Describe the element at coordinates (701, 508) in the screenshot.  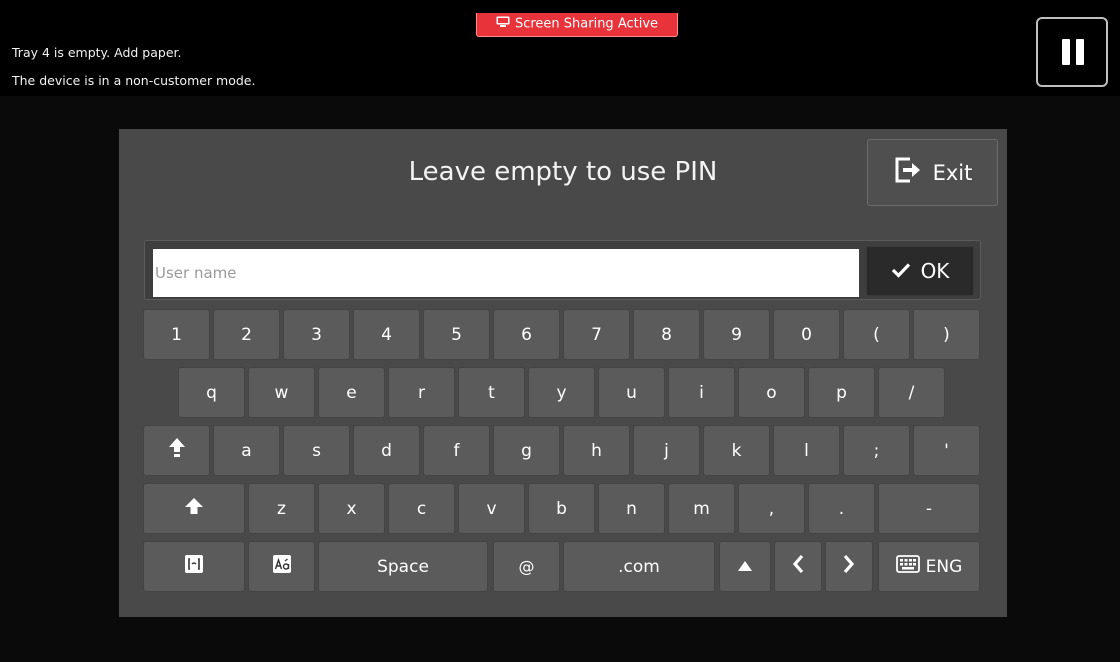
I see `key-m: m` at that location.